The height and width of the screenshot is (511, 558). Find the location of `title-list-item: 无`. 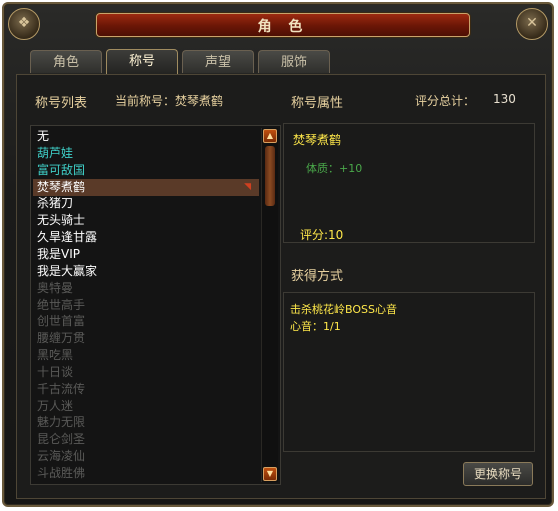

title-list-item: 无 is located at coordinates (43, 136).